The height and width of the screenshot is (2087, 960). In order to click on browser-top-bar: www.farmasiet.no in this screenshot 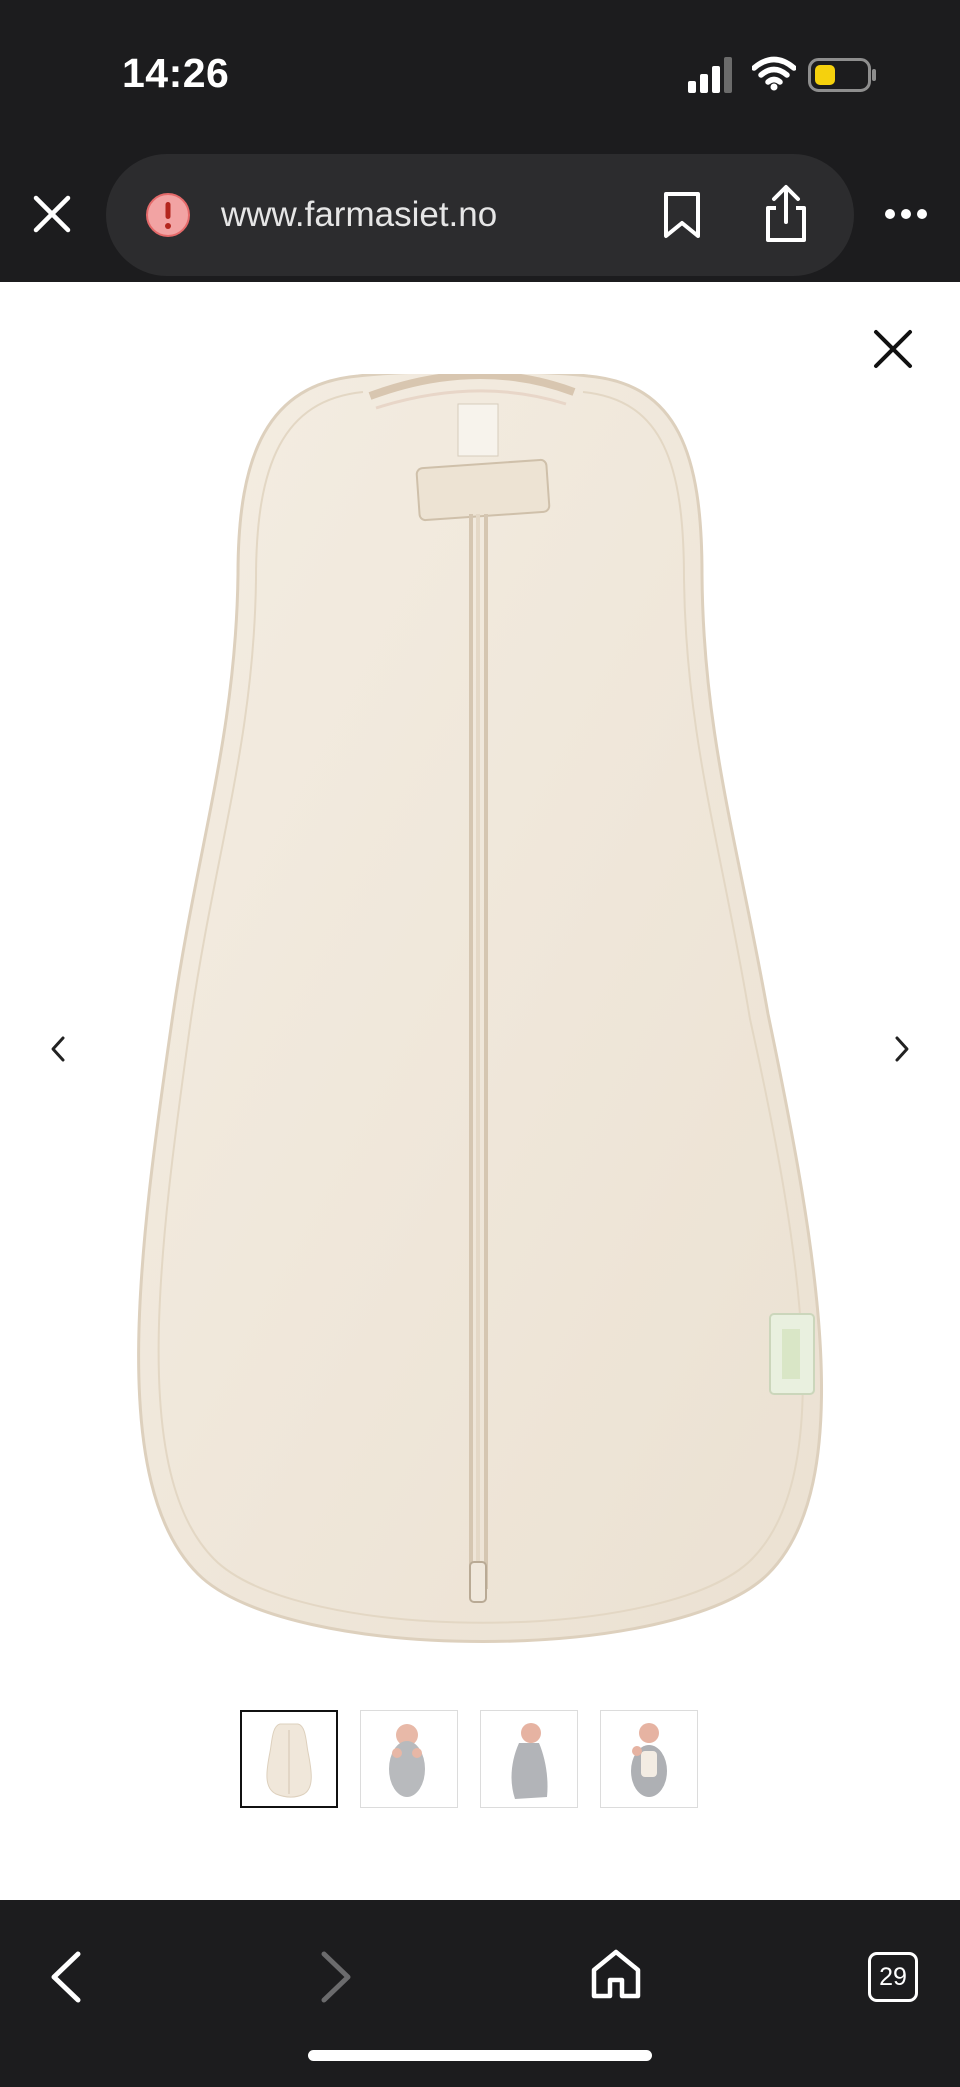, I will do `click(480, 216)`.